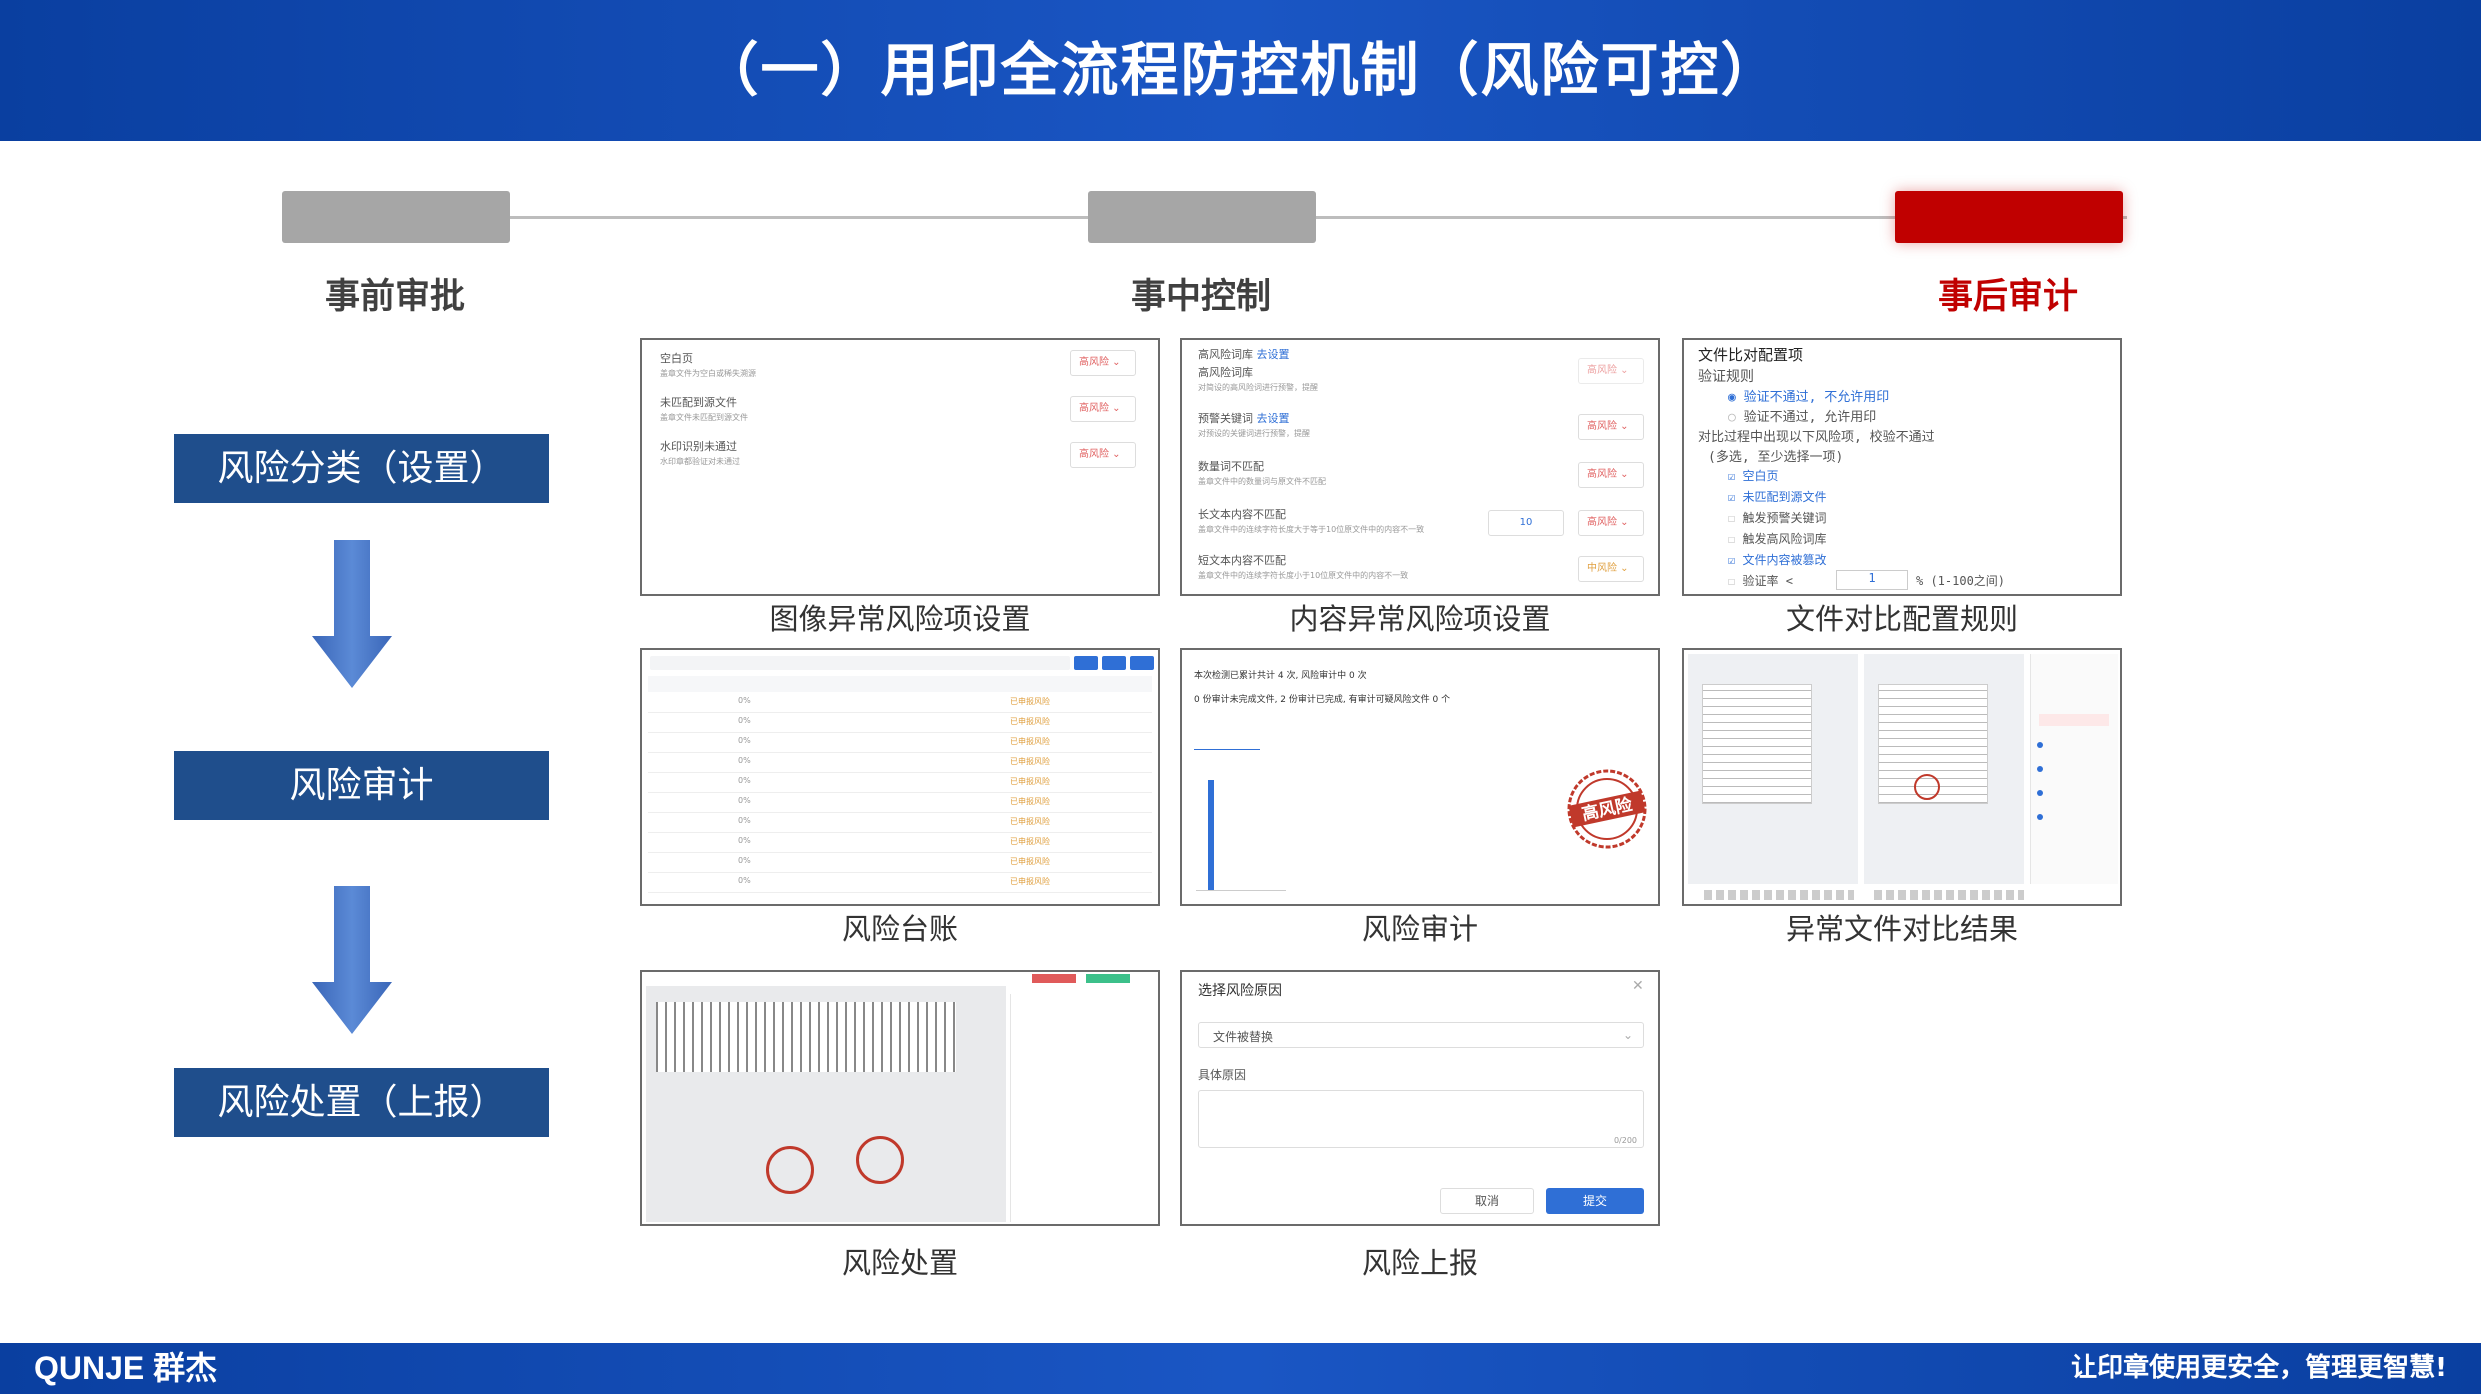 The height and width of the screenshot is (1394, 2481). What do you see at coordinates (1114, 663) in the screenshot?
I see `reset-button` at bounding box center [1114, 663].